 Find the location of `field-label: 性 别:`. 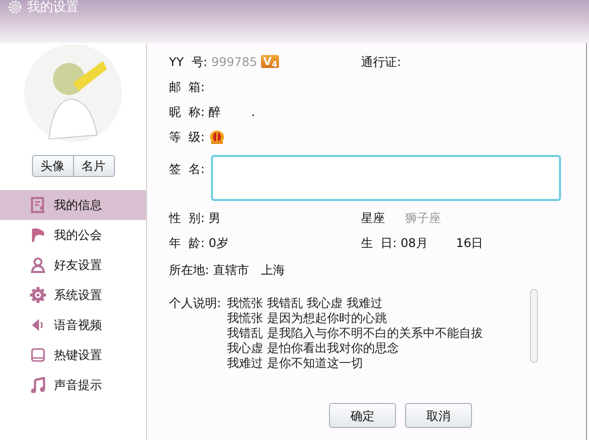

field-label: 性 别: is located at coordinates (187, 218).